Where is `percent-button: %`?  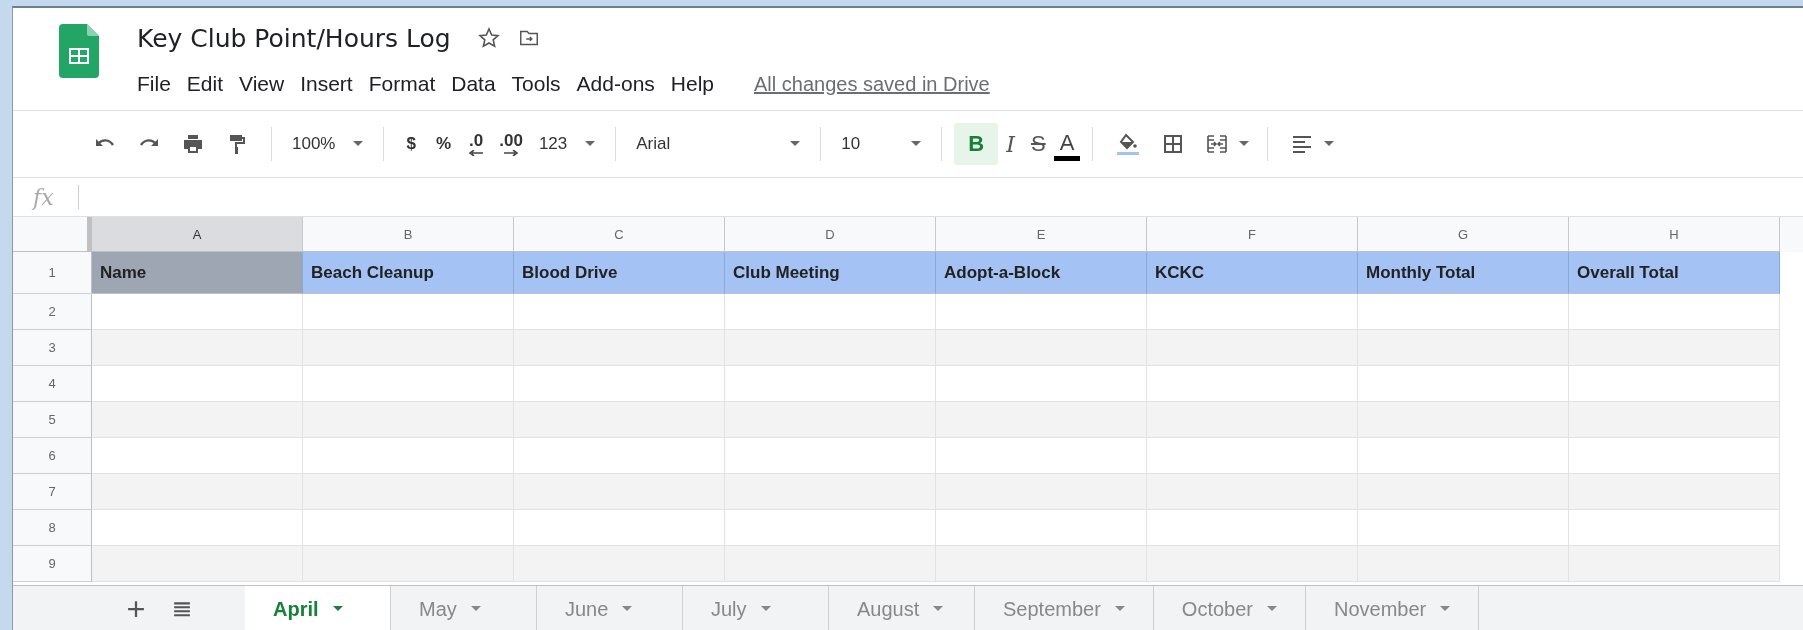 percent-button: % is located at coordinates (443, 144).